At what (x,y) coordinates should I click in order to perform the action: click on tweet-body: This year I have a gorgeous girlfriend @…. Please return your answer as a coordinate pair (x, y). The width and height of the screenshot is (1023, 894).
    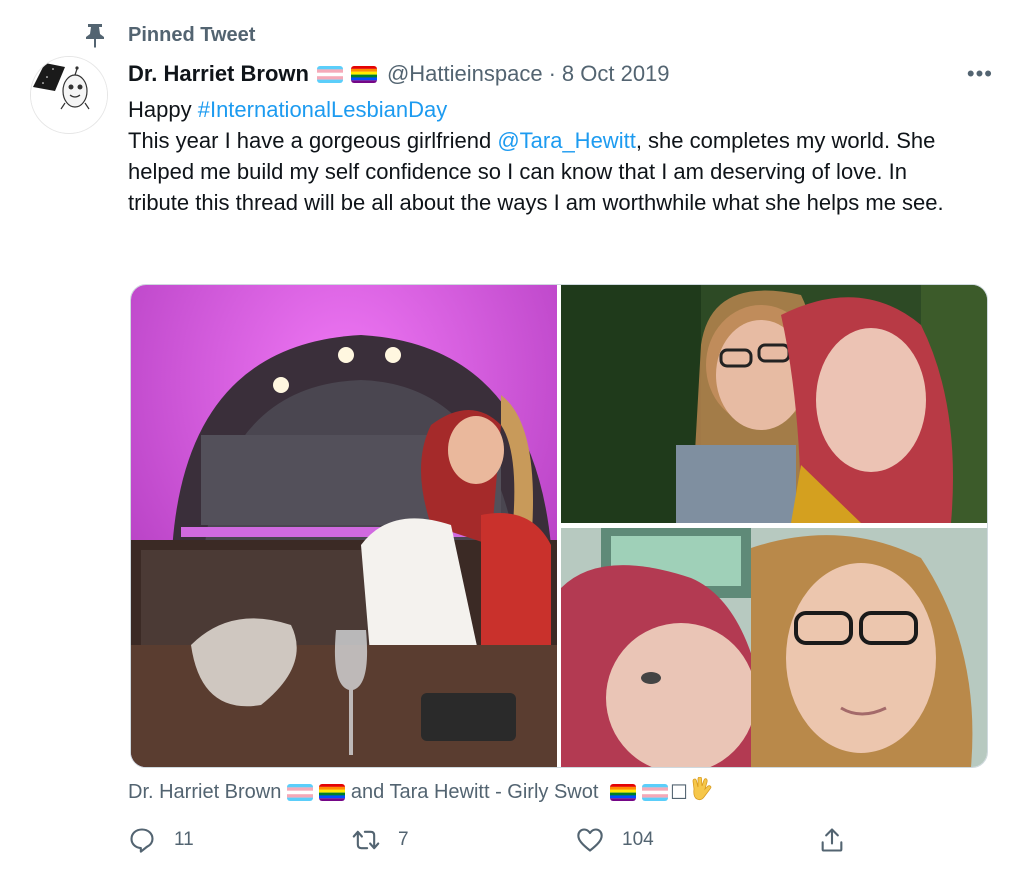
    Looking at the image, I should click on (543, 171).